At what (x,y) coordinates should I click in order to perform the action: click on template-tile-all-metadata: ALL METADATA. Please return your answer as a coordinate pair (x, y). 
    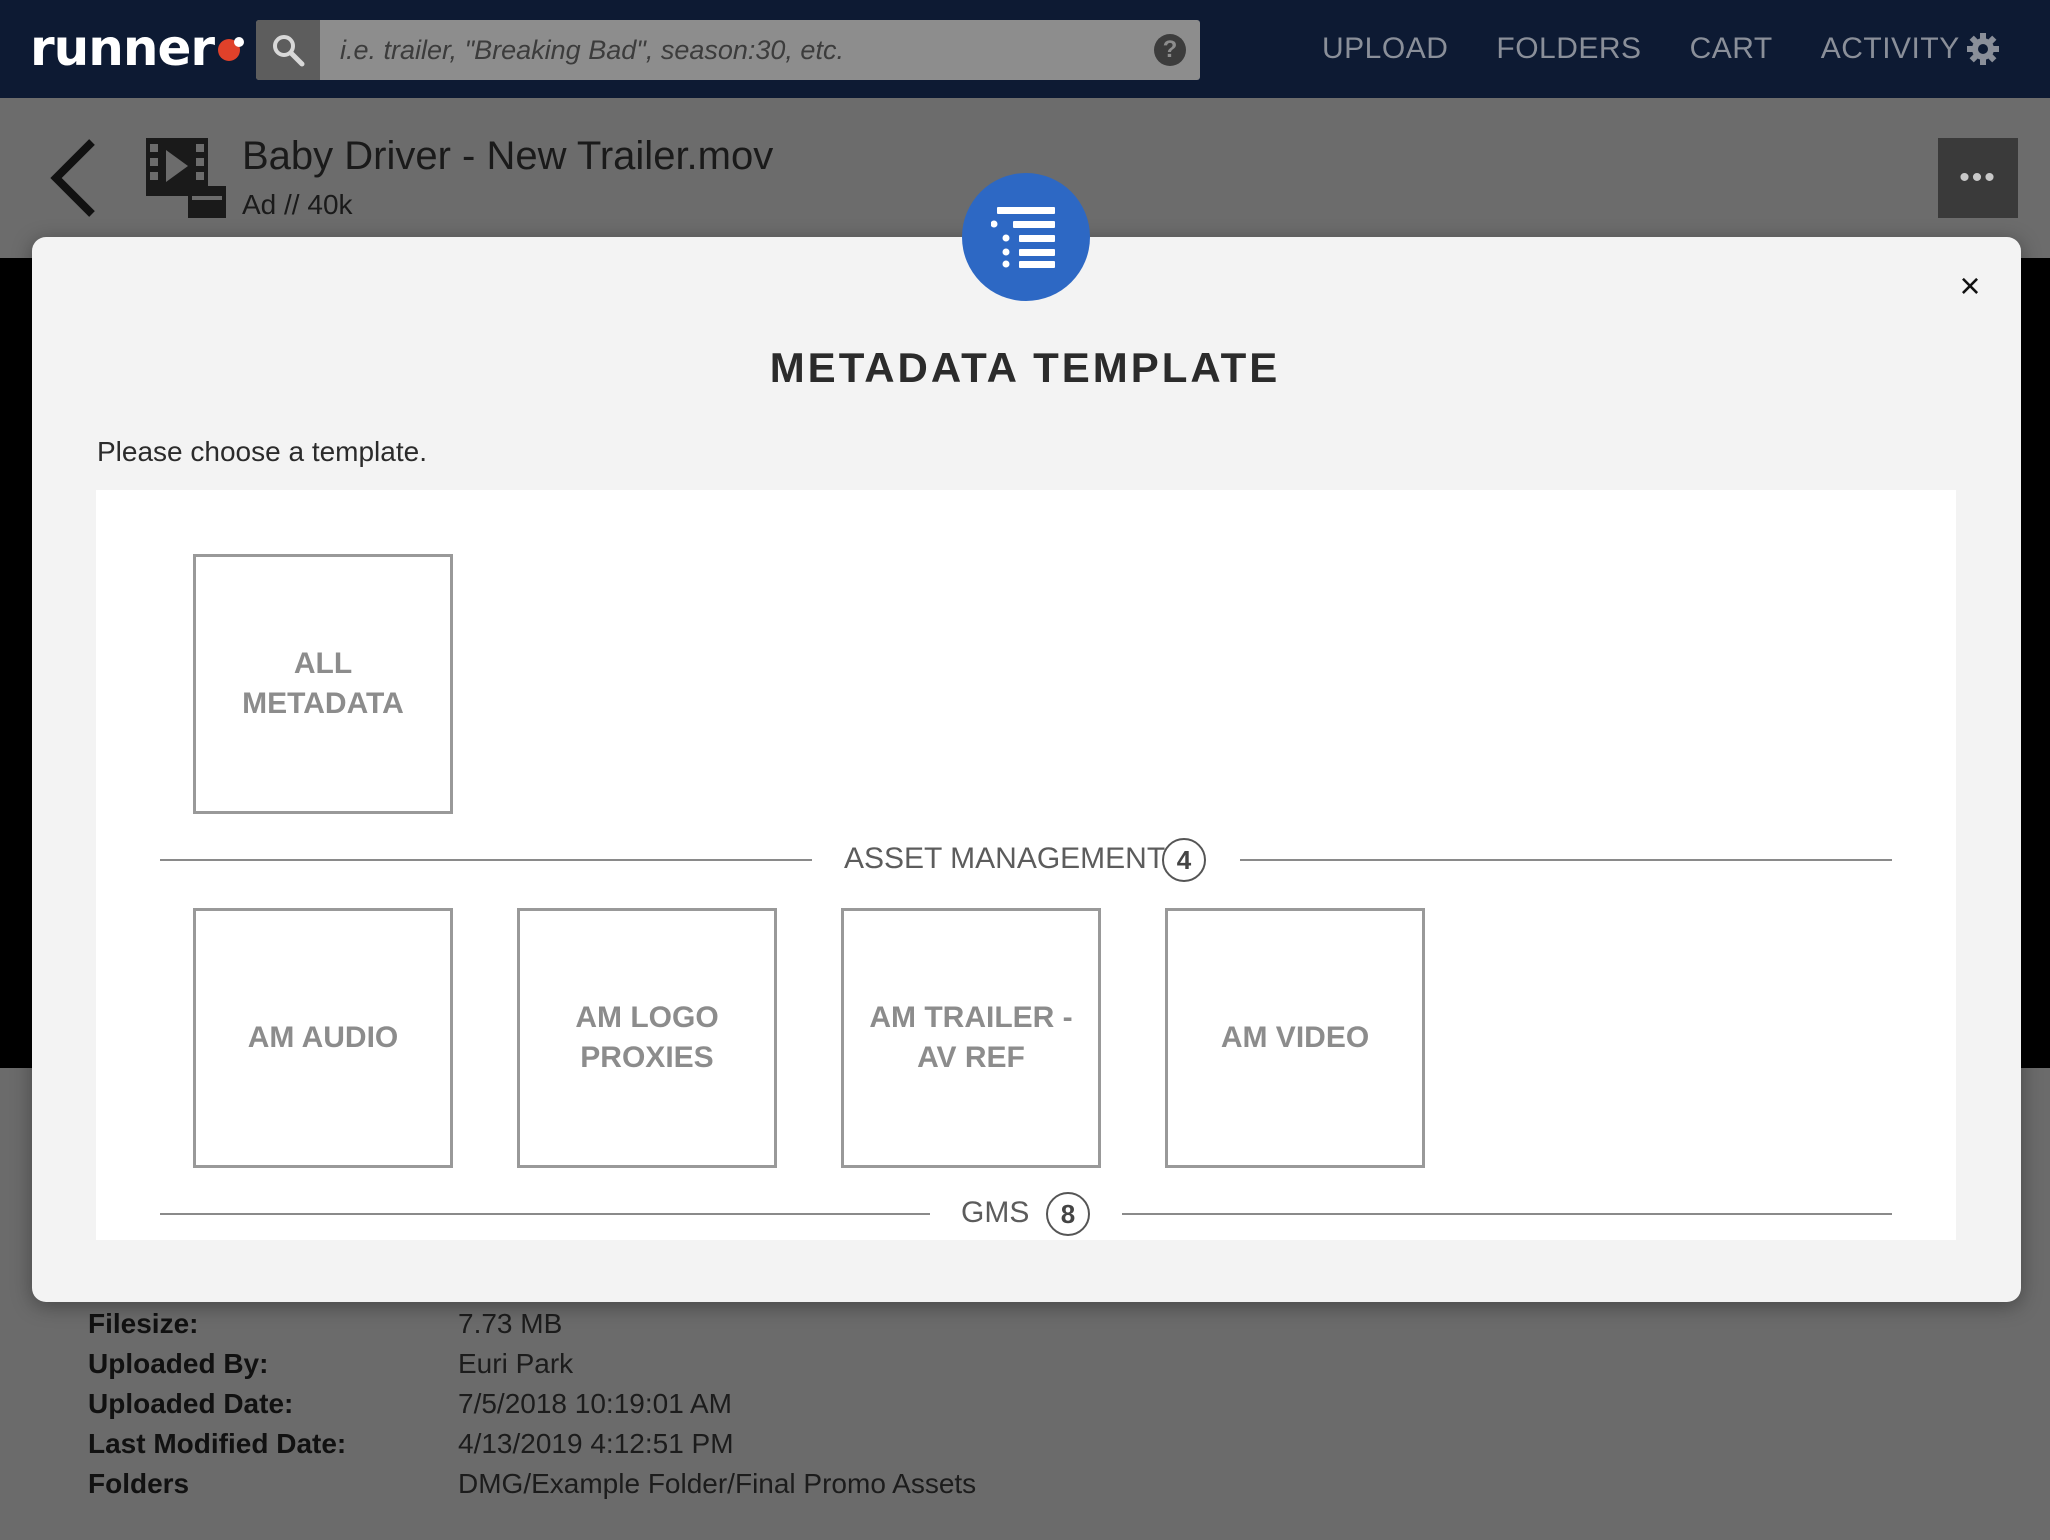
    Looking at the image, I should click on (323, 684).